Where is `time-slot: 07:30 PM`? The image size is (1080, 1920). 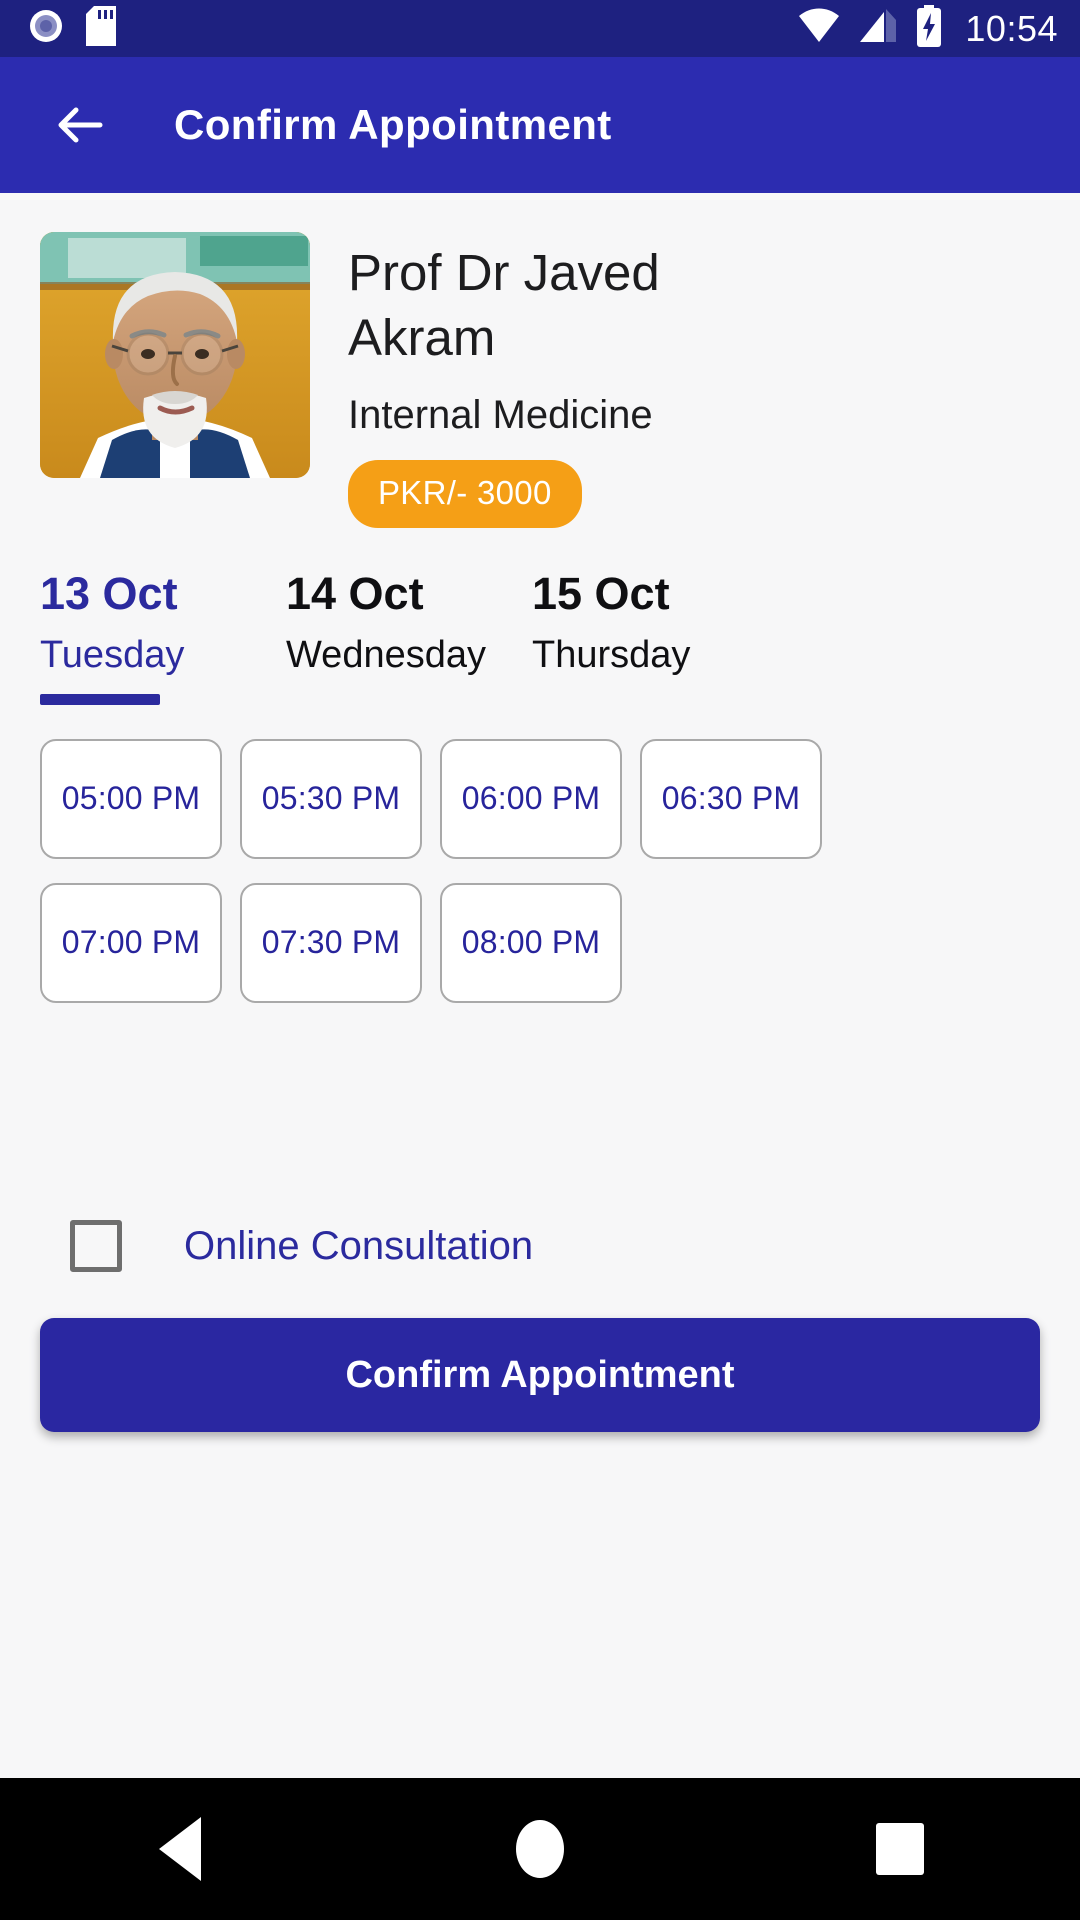 time-slot: 07:30 PM is located at coordinates (331, 942).